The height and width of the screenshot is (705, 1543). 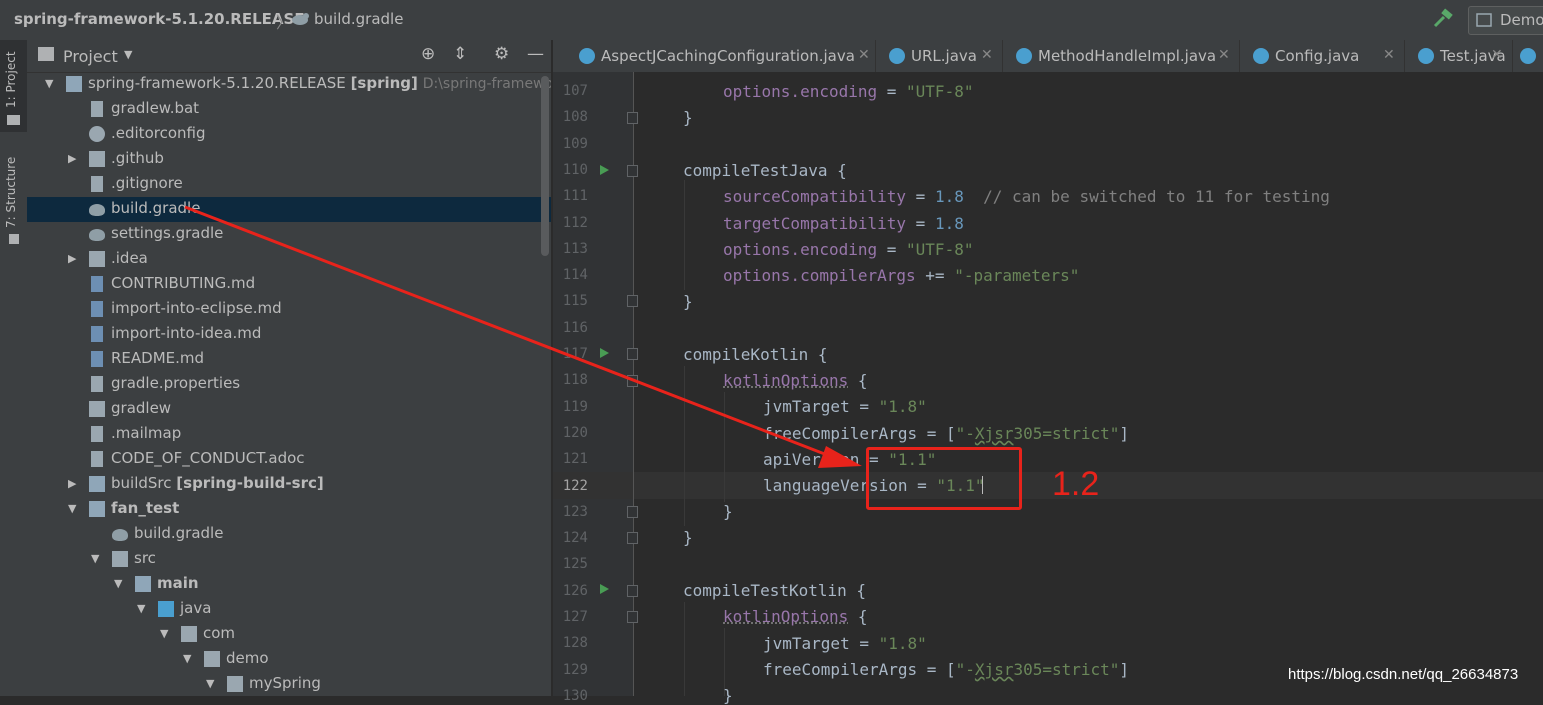 What do you see at coordinates (289, 234) in the screenshot?
I see `tree-item: settings.gradle` at bounding box center [289, 234].